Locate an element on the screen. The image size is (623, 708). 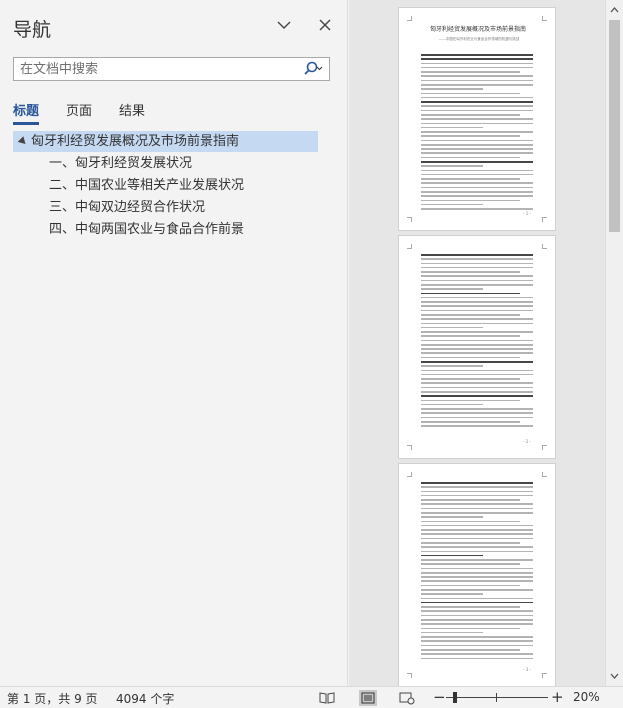
heading-item-2: 二、中国农业等相关产业发展状况 is located at coordinates (165, 185).